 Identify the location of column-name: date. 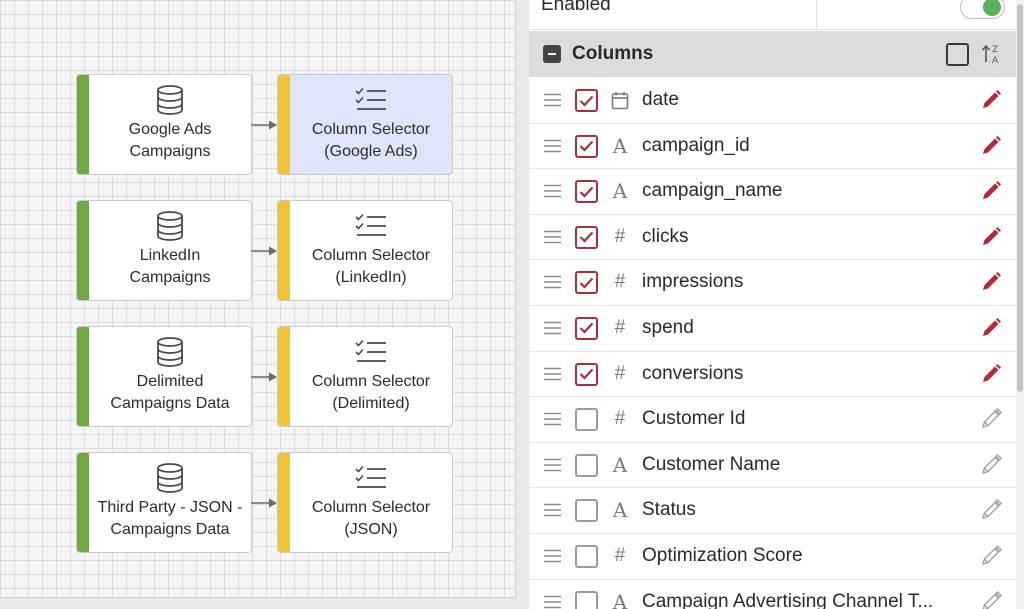
(660, 99).